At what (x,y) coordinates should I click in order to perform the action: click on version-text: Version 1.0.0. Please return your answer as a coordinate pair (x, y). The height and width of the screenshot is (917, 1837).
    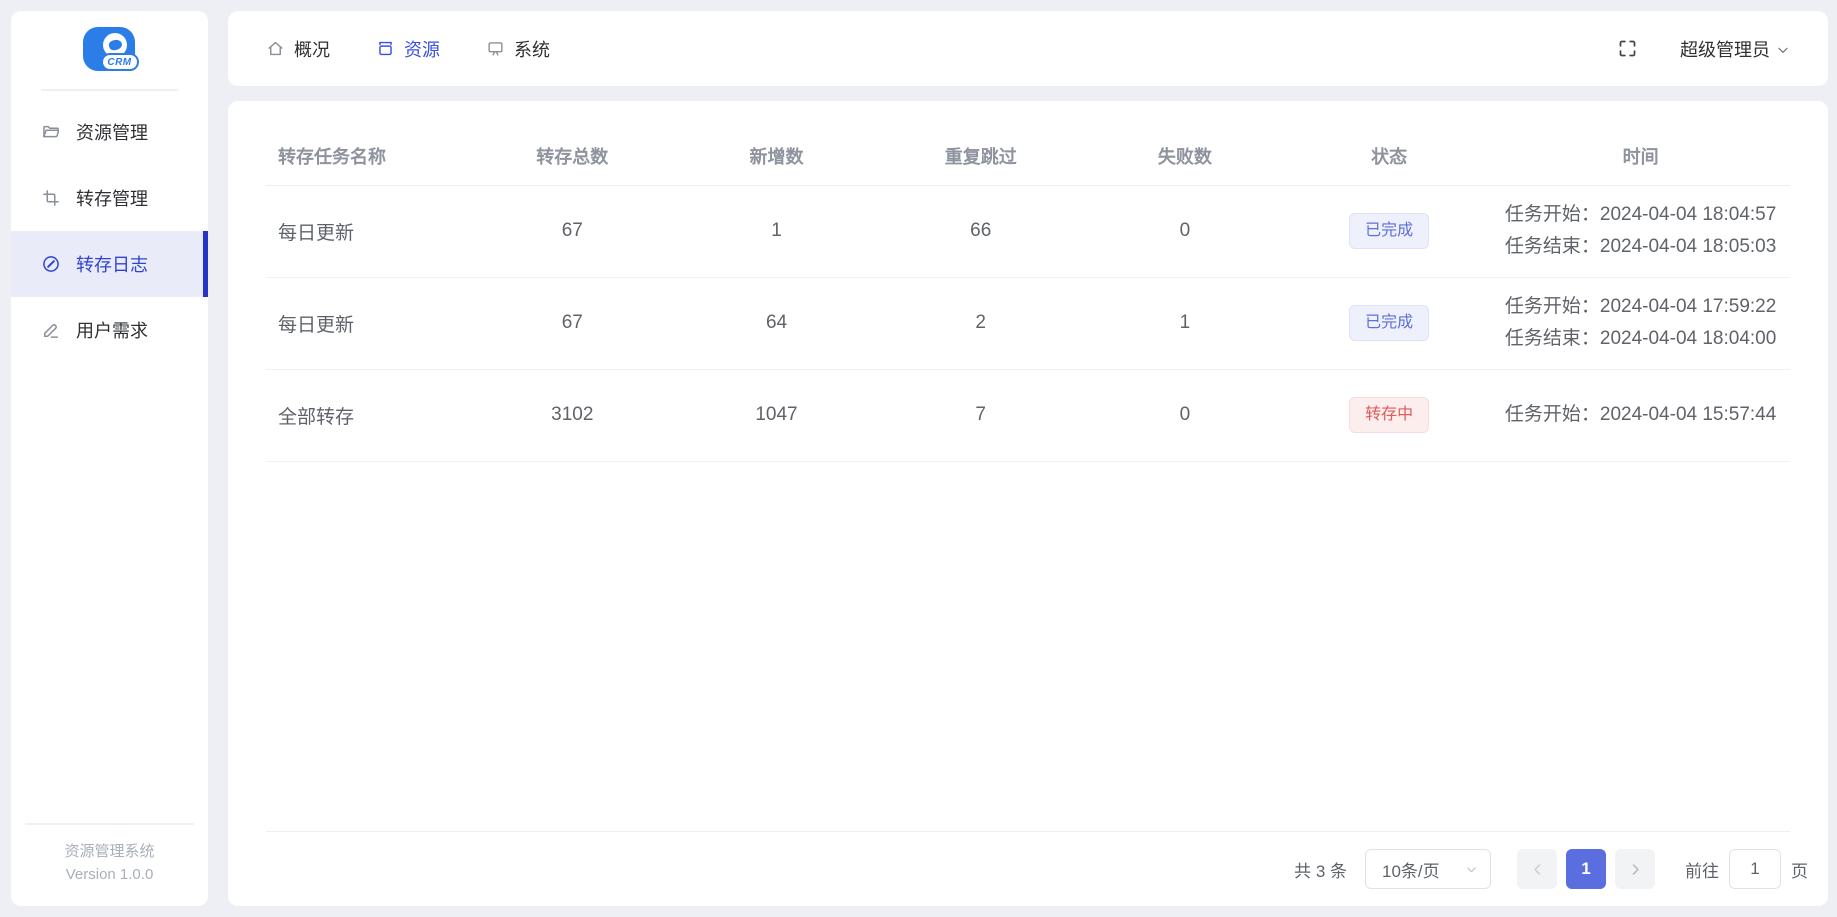
    Looking at the image, I should click on (109, 874).